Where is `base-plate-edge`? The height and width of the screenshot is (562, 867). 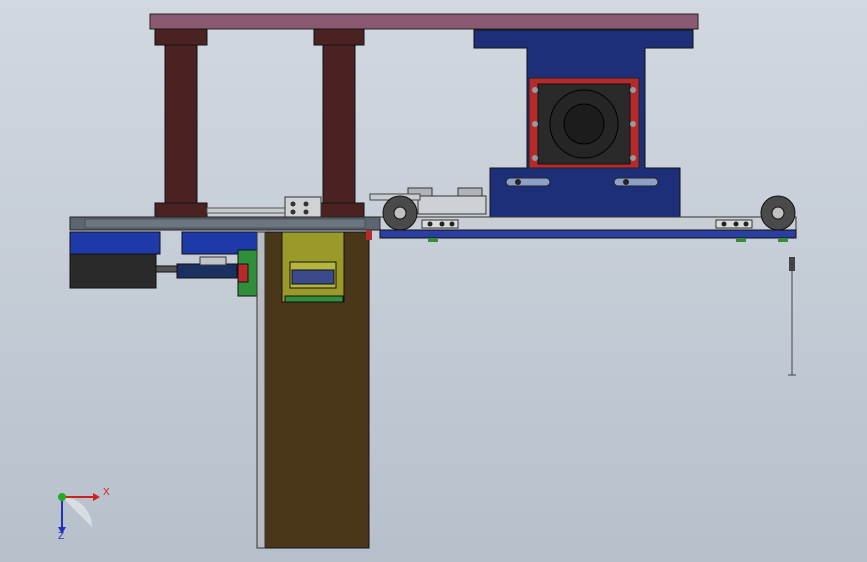
base-plate-edge is located at coordinates (225, 223).